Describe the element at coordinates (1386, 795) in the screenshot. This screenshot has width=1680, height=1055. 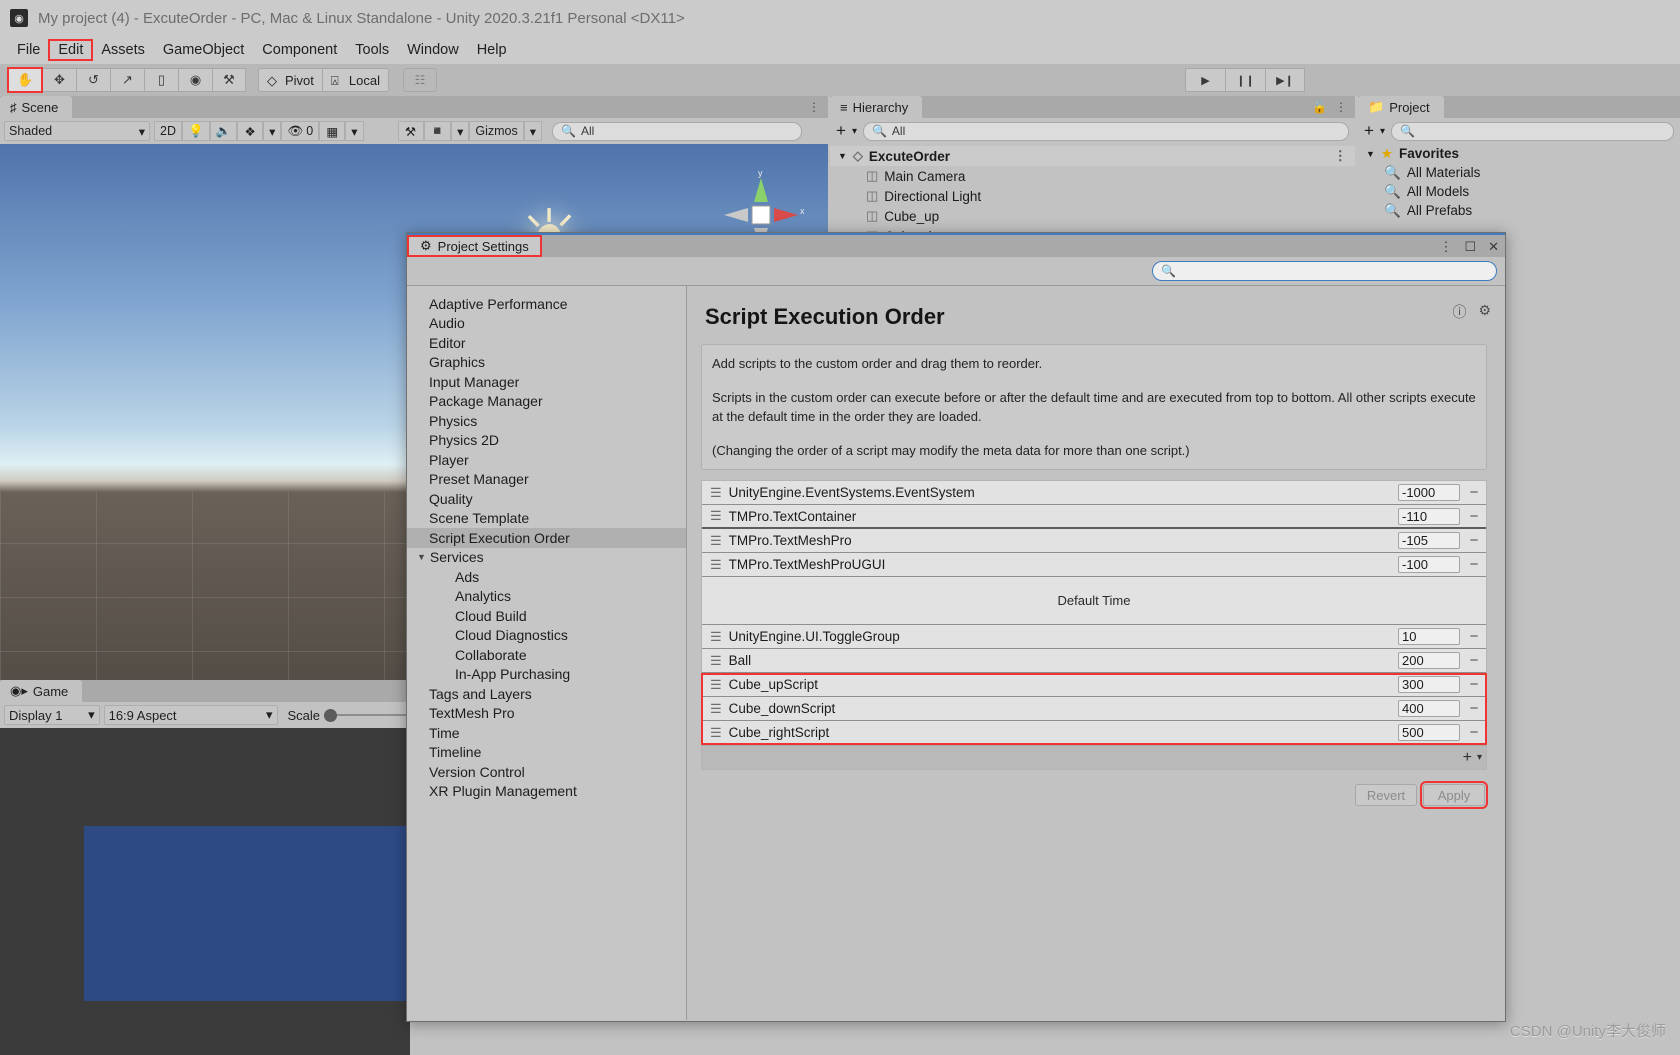
I see `revert-button: Revert` at that location.